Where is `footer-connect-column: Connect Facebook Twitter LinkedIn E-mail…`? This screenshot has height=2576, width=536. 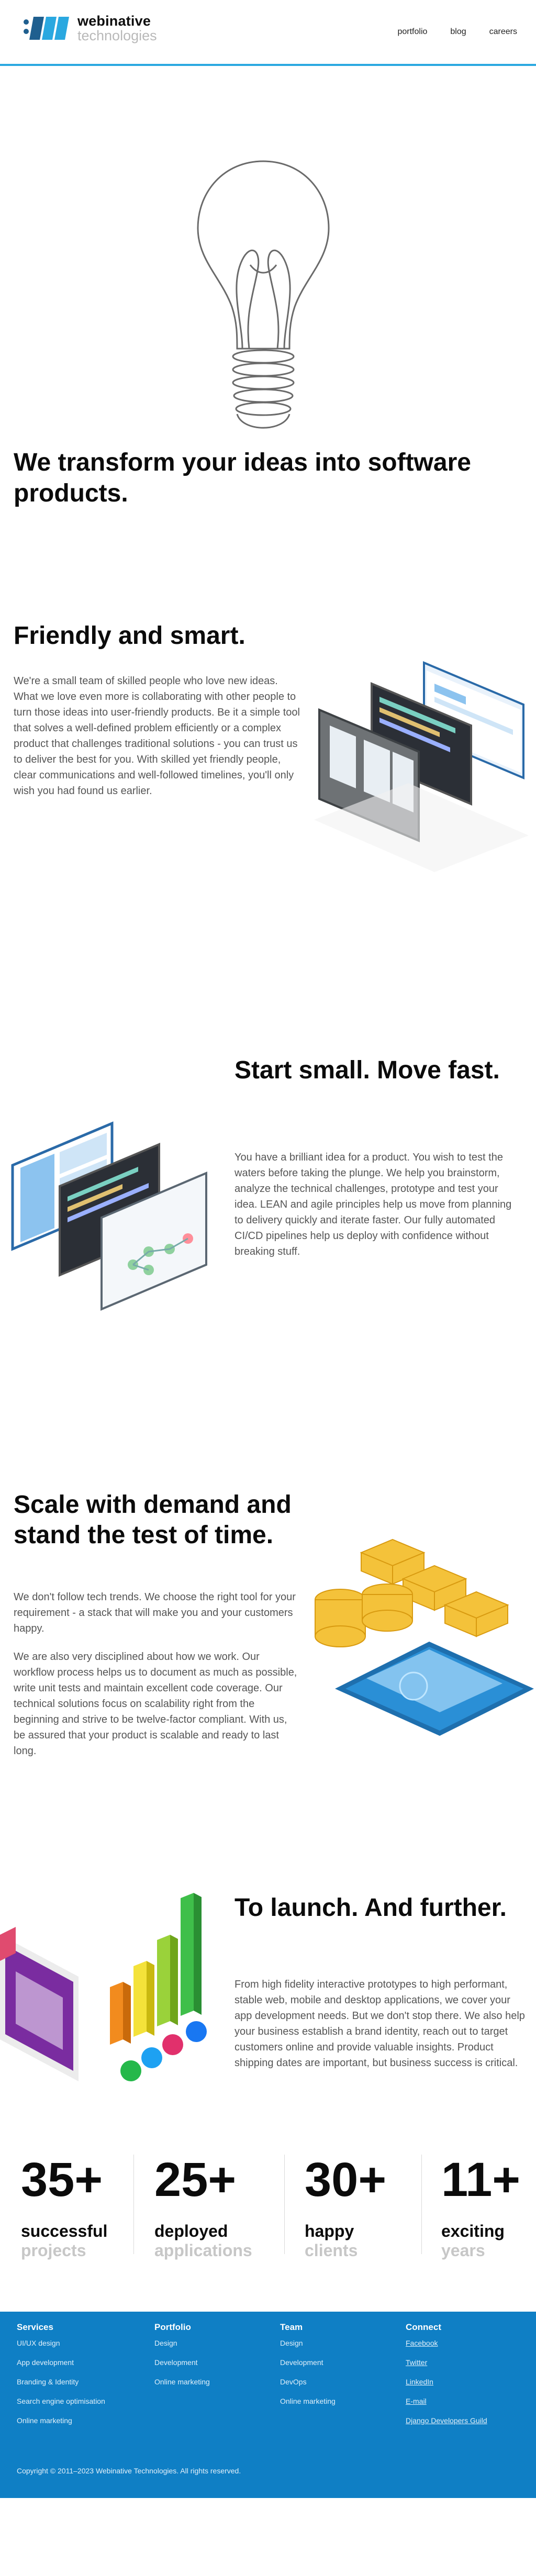
footer-connect-column: Connect Facebook Twitter LinkedIn E-mail… is located at coordinates (468, 2379).